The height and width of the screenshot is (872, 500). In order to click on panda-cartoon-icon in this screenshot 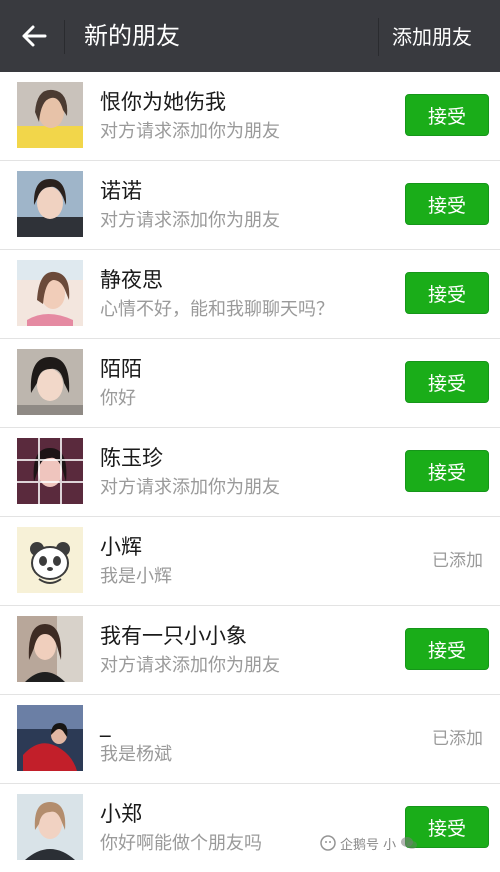, I will do `click(50, 560)`.